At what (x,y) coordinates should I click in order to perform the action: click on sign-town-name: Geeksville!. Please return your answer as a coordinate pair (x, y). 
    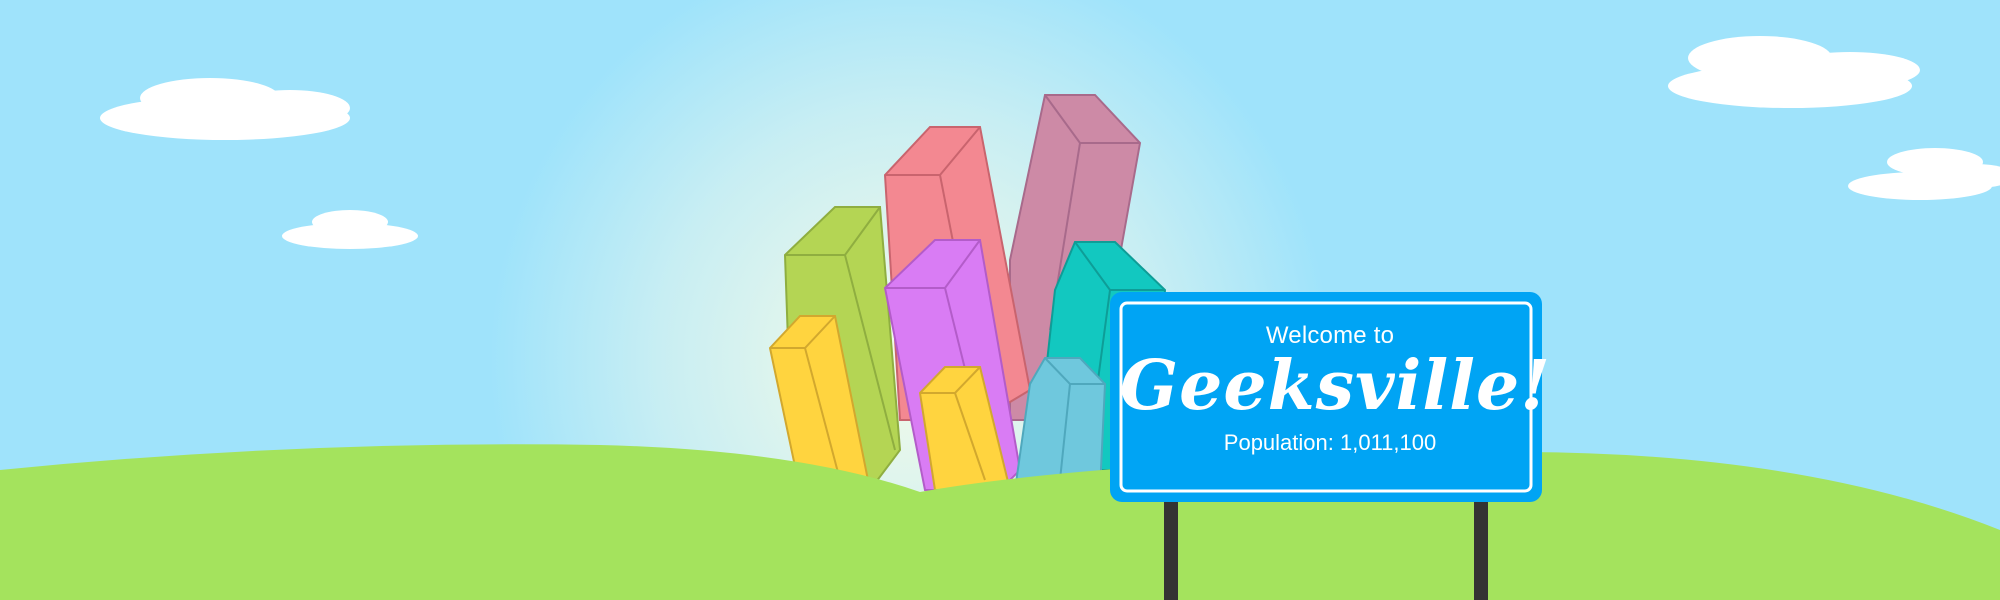
    Looking at the image, I should click on (1336, 386).